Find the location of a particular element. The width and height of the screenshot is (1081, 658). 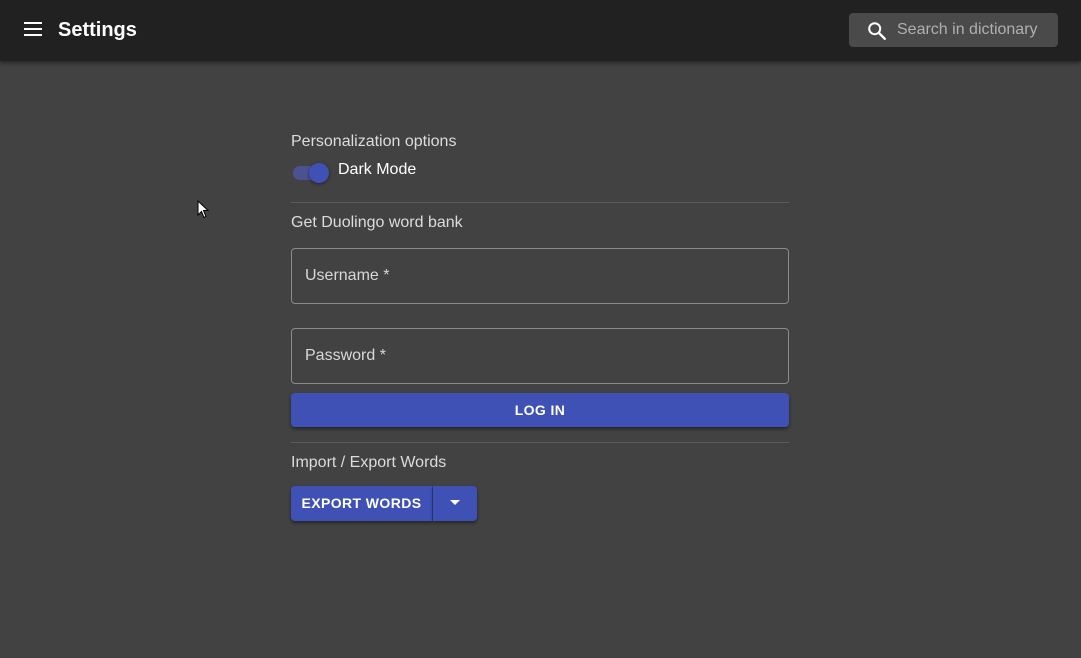

export-button-group: EXPORT WORDS is located at coordinates (384, 503).